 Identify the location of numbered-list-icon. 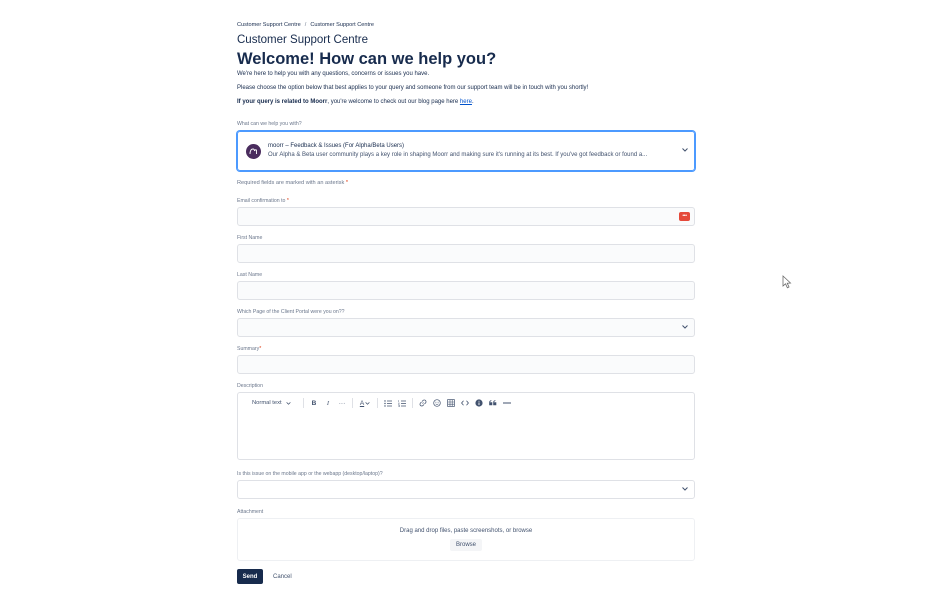
(402, 403).